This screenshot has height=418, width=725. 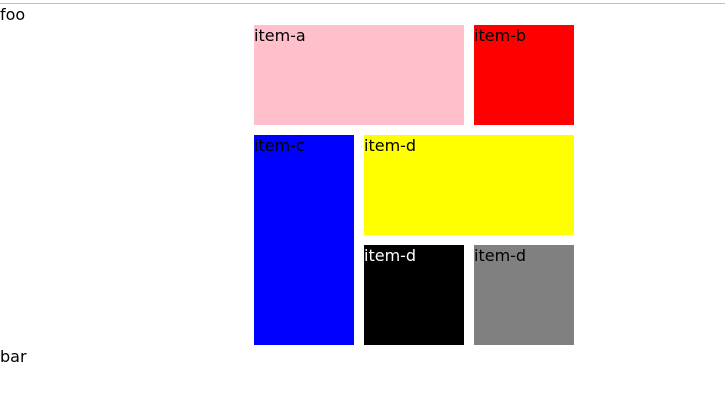 What do you see at coordinates (524, 75) in the screenshot?
I see `grid-item-b: item-b` at bounding box center [524, 75].